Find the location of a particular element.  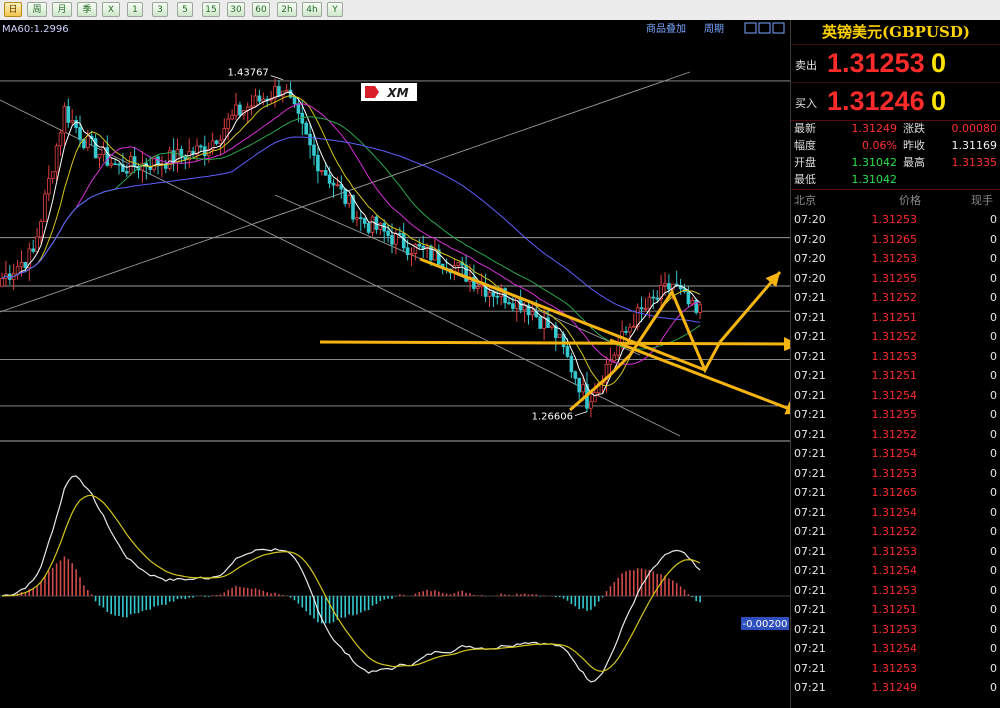

timeframe-button: 3 is located at coordinates (160, 9).